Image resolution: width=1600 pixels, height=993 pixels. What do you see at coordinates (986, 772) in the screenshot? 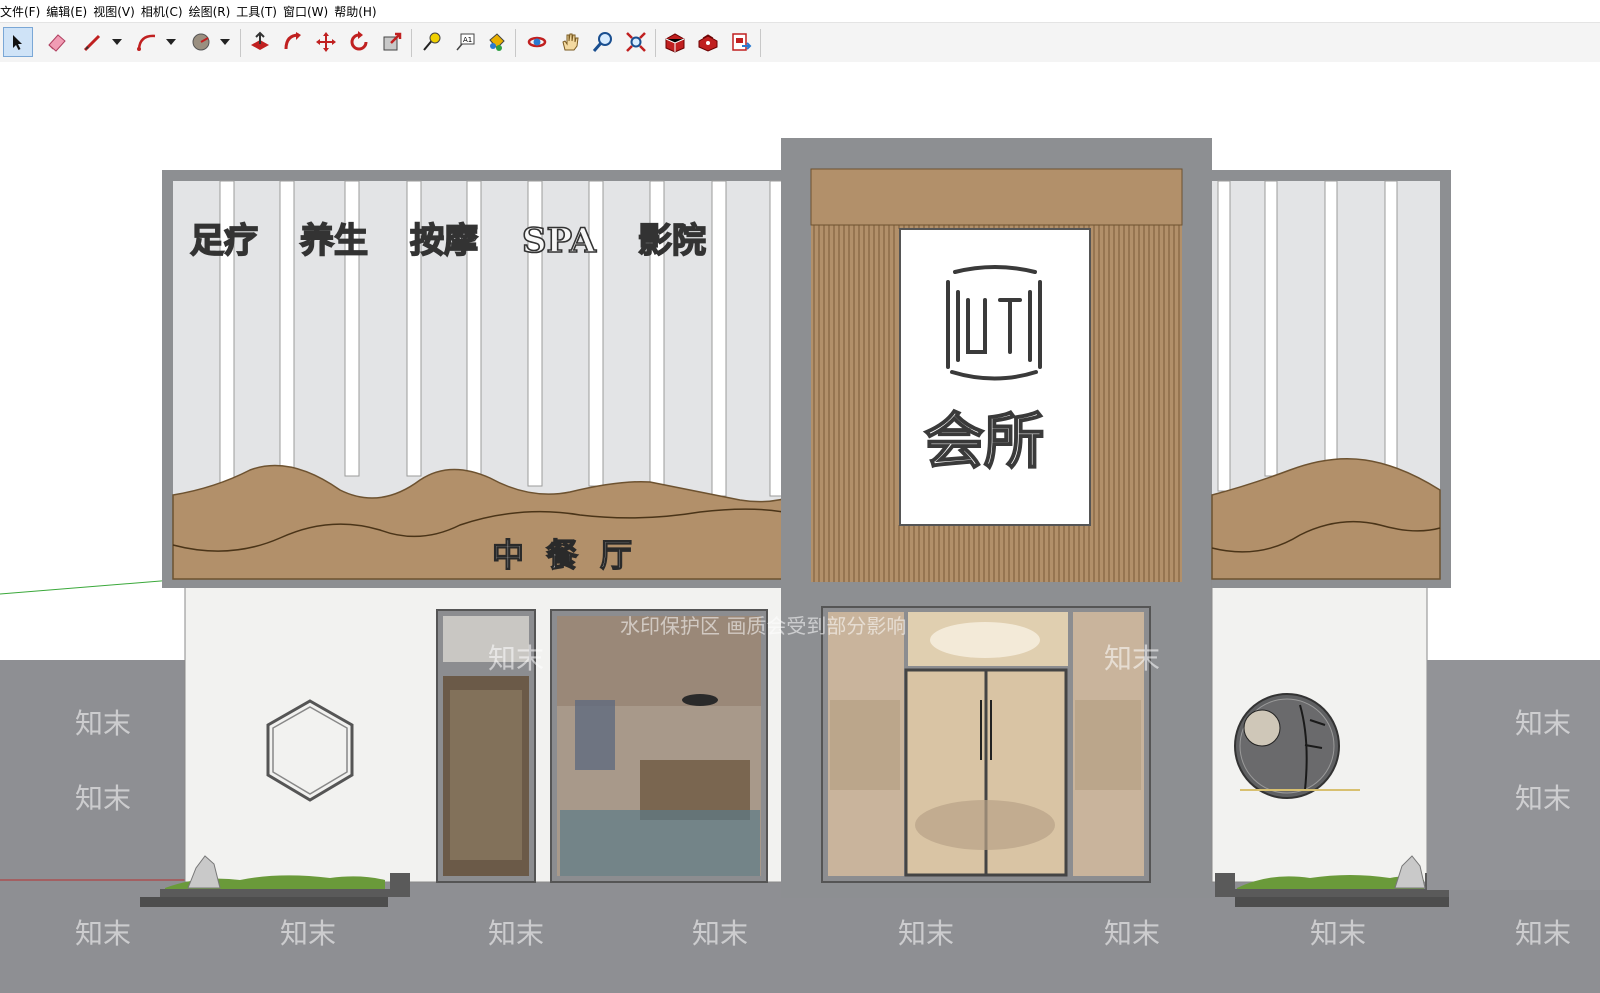
I see `lobby-double-door` at bounding box center [986, 772].